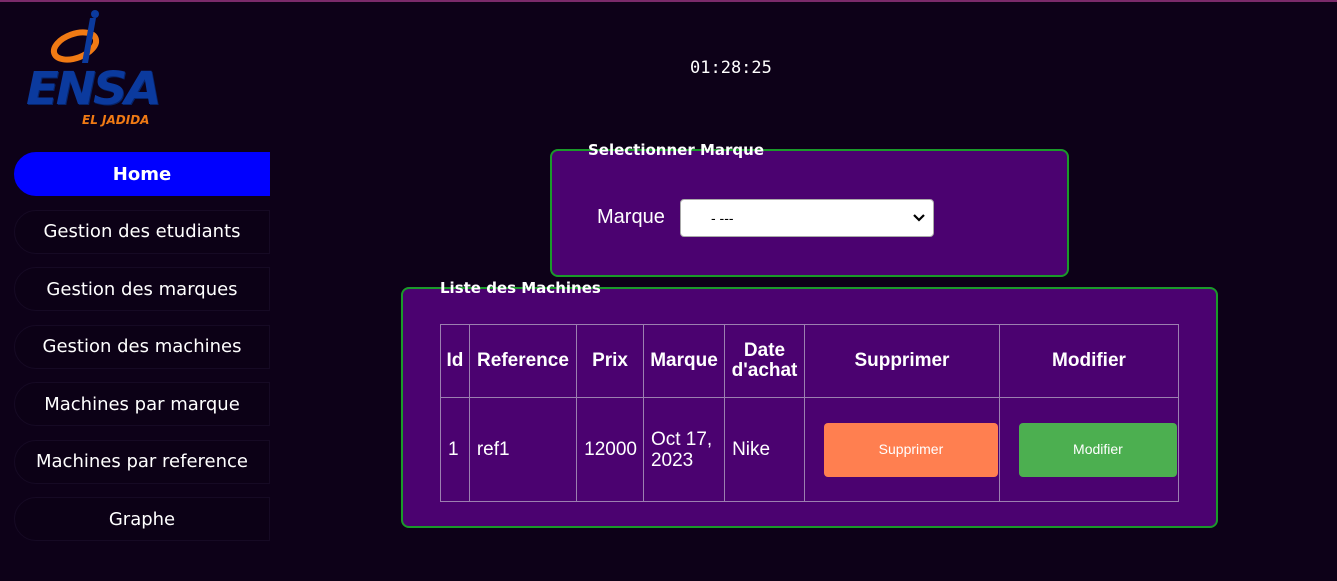 The width and height of the screenshot is (1337, 581). I want to click on supprimer-button: Supprimer, so click(910, 449).